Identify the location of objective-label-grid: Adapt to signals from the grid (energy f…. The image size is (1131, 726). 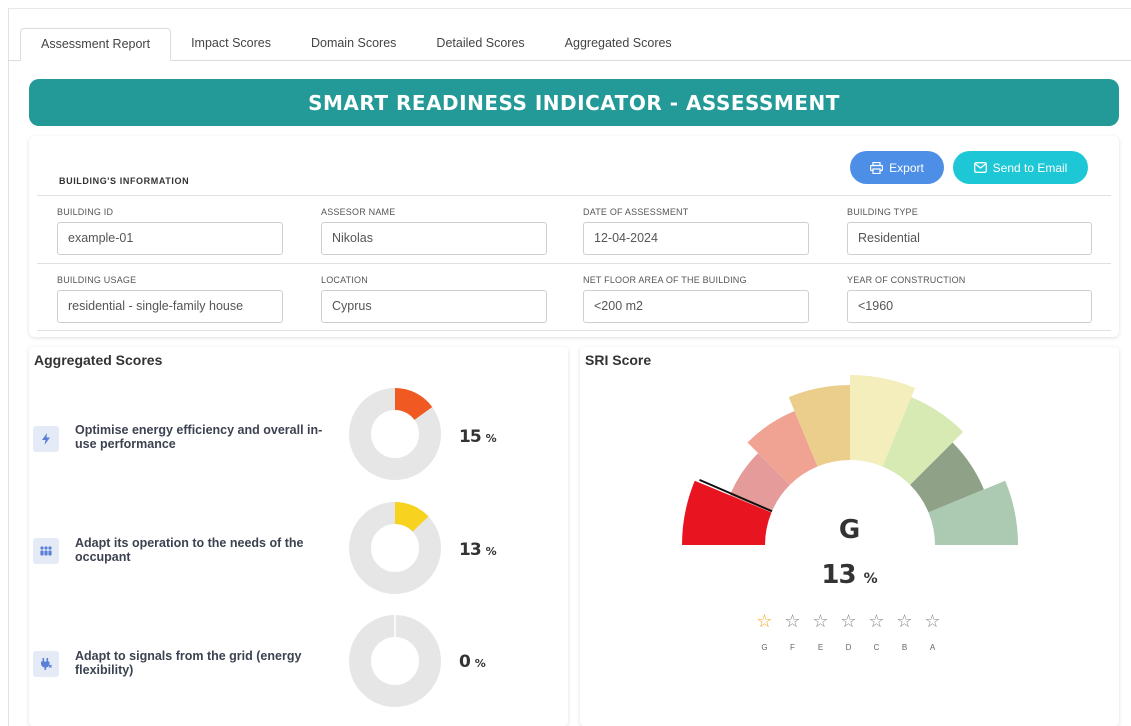
(188, 663).